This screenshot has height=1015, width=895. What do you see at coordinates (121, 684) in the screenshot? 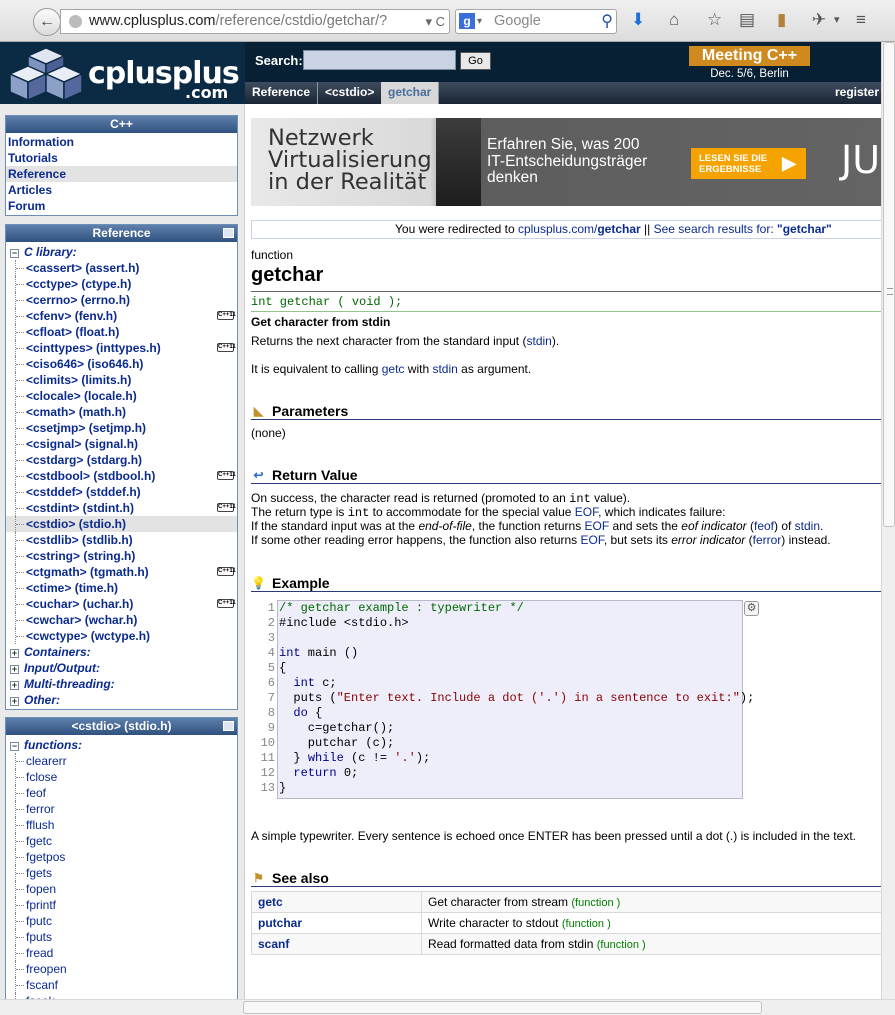
I see `tree-section: + Multi-threading:` at bounding box center [121, 684].